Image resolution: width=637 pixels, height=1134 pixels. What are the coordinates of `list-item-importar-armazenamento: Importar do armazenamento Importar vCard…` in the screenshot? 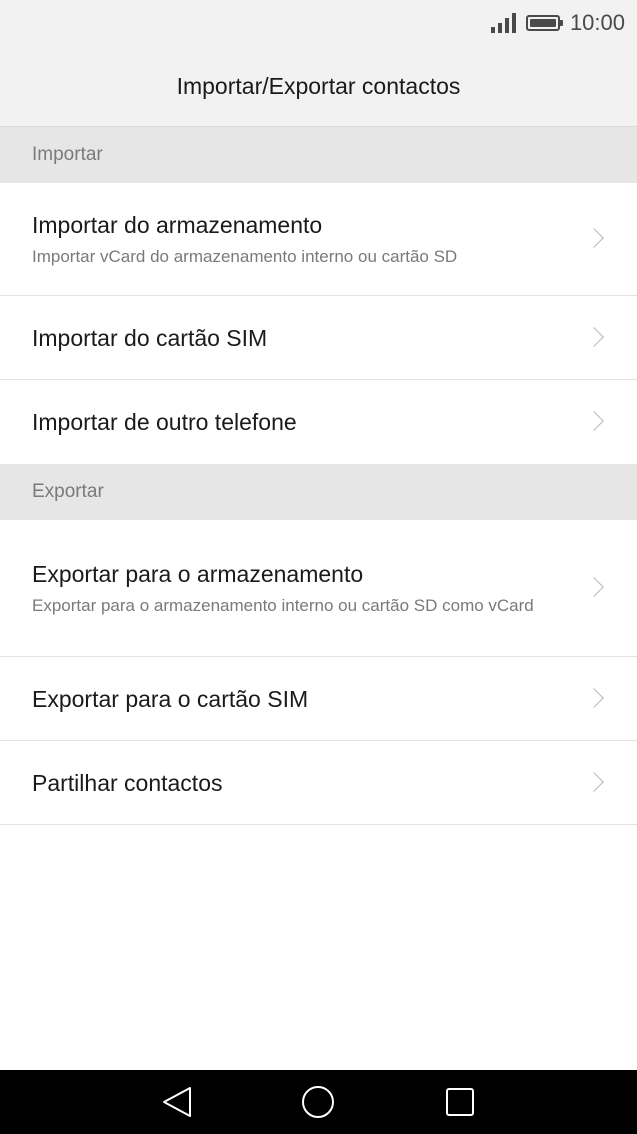 It's located at (318, 239).